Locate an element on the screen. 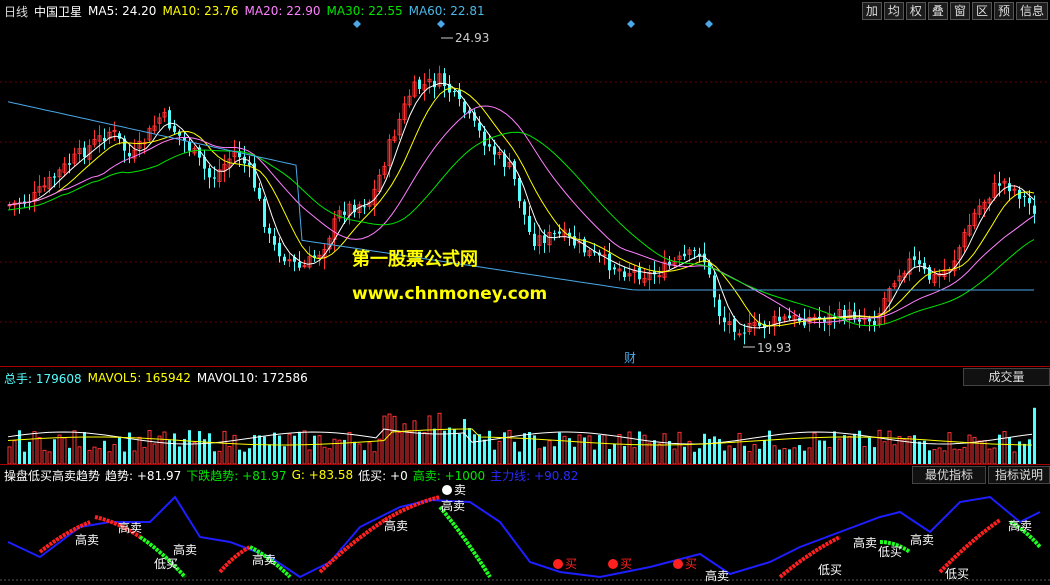 The image size is (1050, 585). trend-segment is located at coordinates (234, 559).